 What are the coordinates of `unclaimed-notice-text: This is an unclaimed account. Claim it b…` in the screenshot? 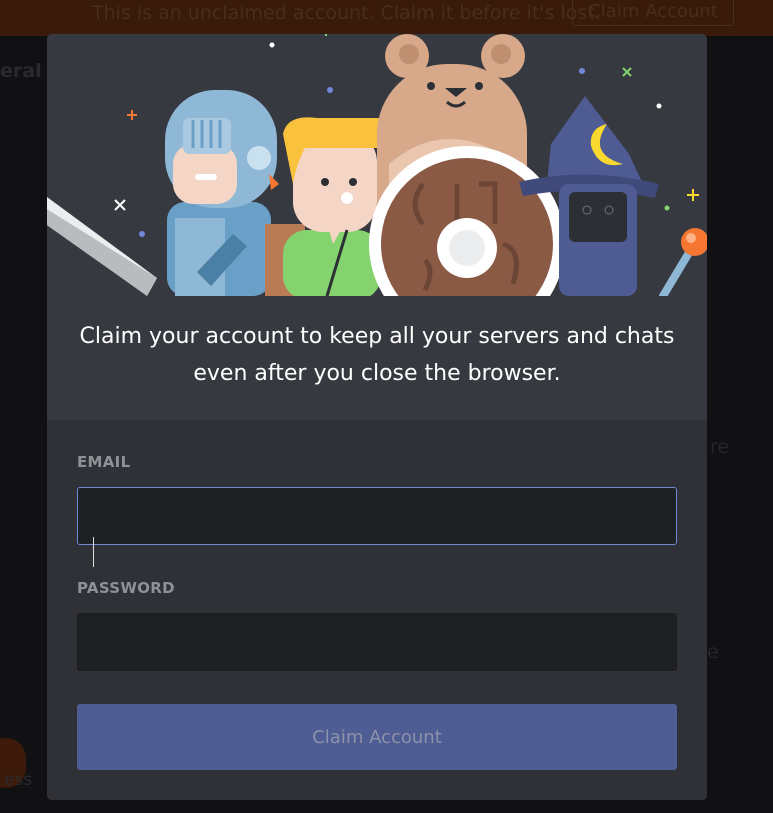 It's located at (346, 13).